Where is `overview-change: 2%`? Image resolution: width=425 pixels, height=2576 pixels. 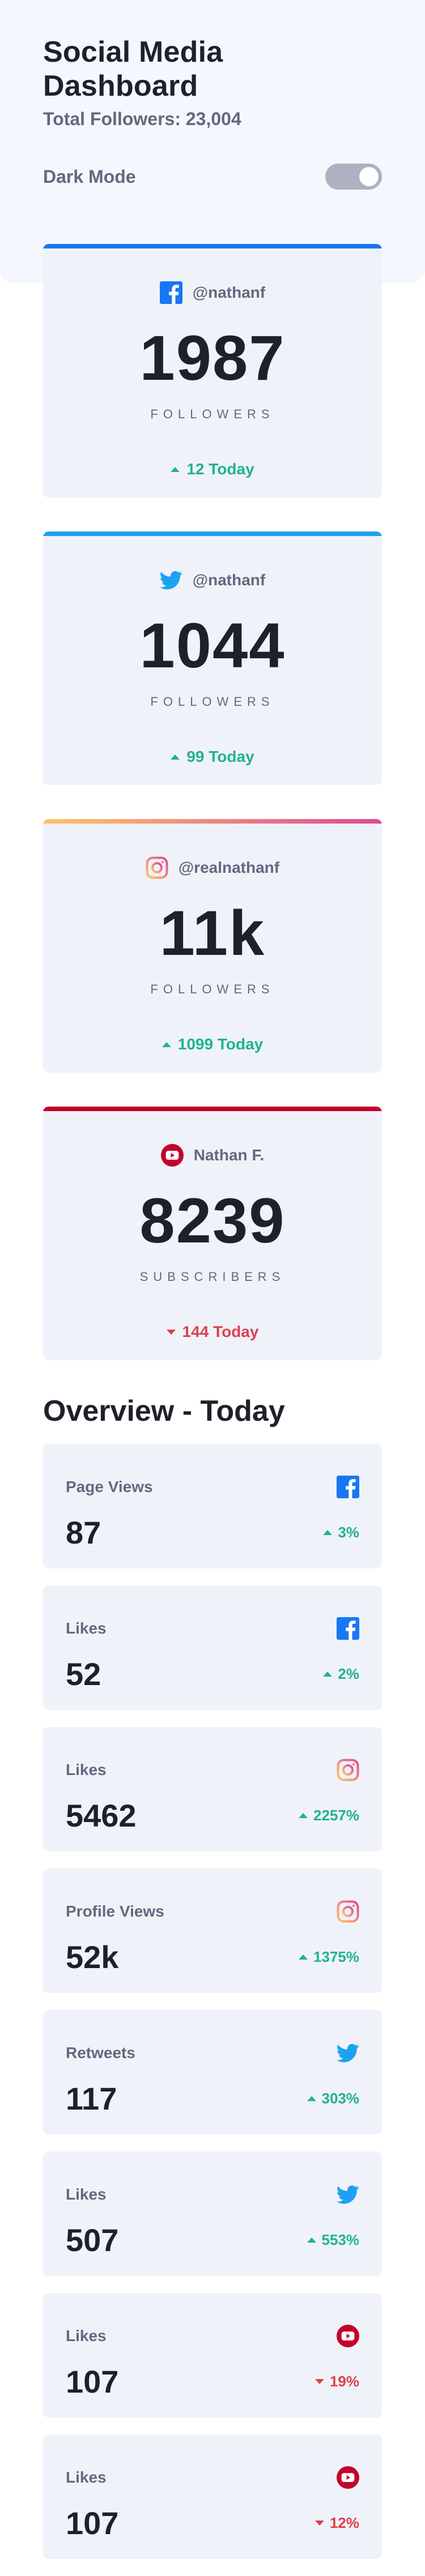
overview-change: 2% is located at coordinates (341, 1674).